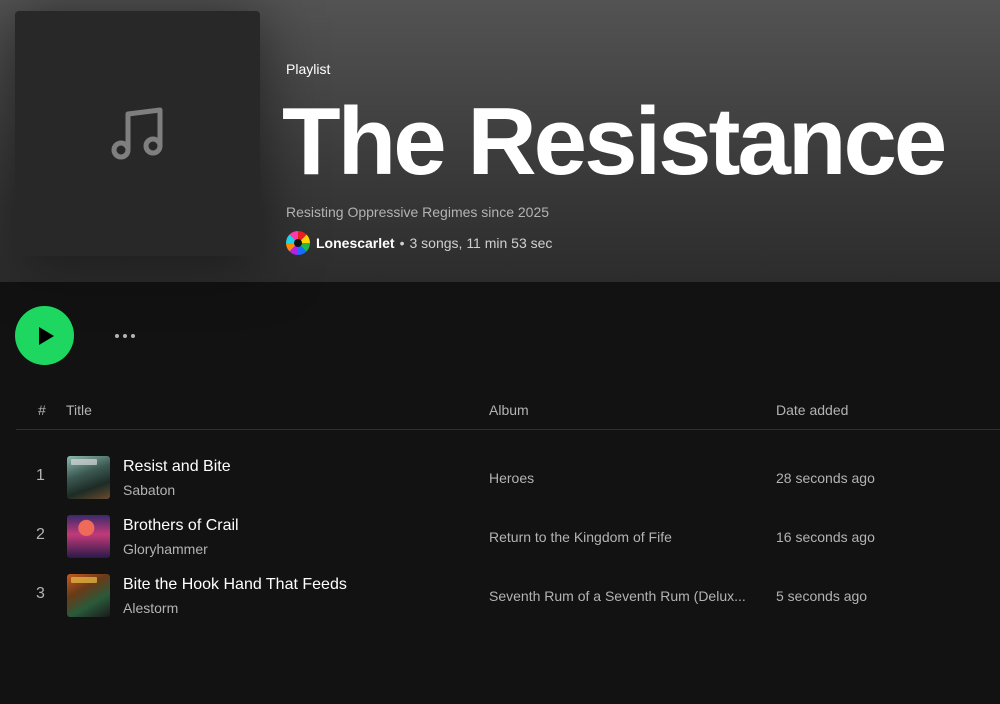  I want to click on more-options-button, so click(125, 336).